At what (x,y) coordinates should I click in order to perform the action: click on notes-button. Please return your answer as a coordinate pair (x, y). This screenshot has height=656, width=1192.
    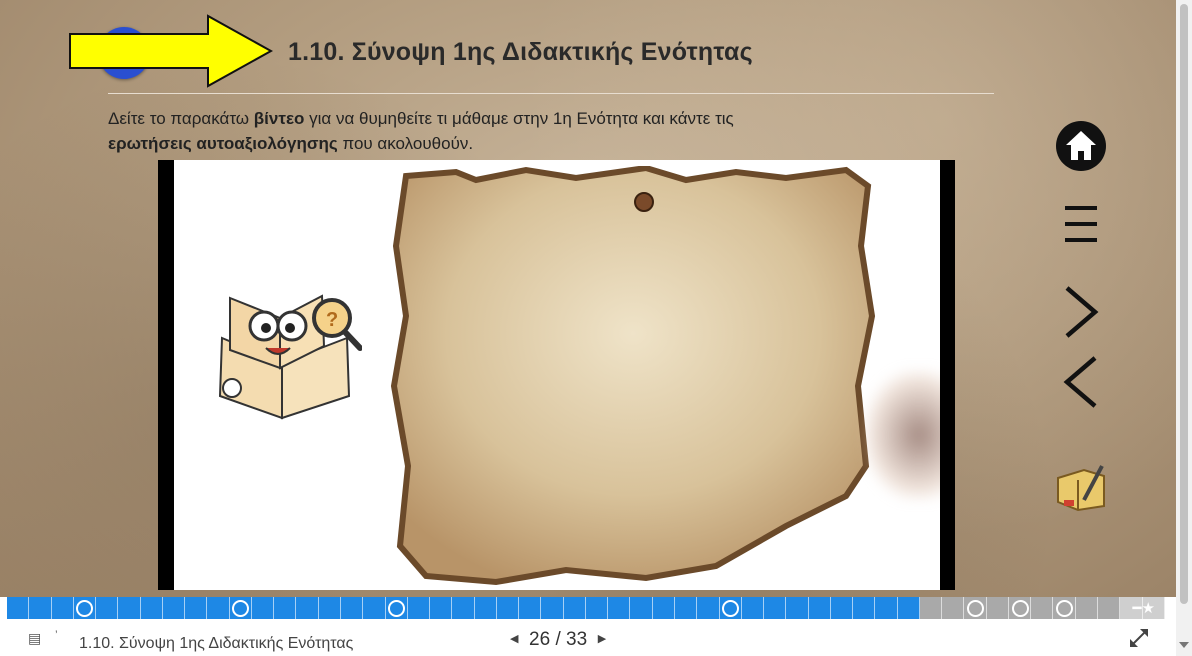
    Looking at the image, I should click on (1081, 487).